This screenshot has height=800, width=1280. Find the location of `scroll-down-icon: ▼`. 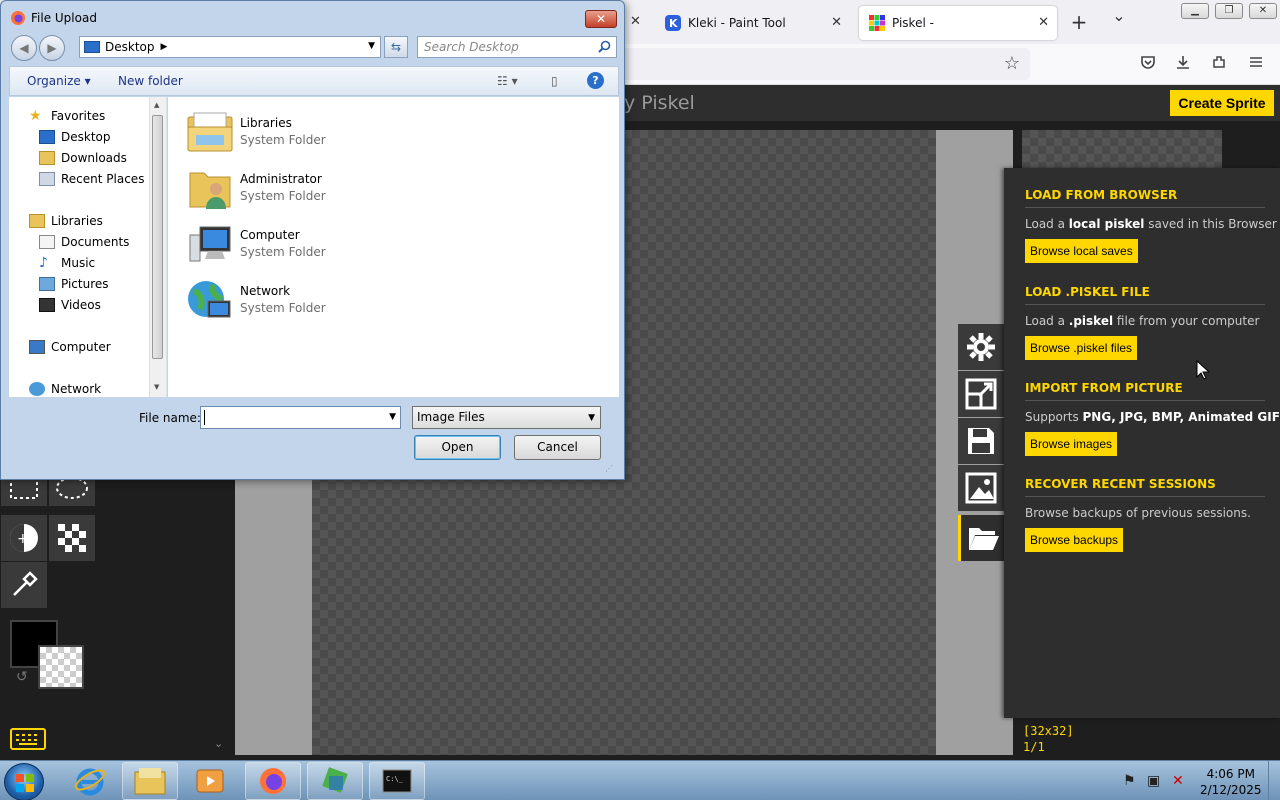

scroll-down-icon: ▼ is located at coordinates (156, 387).